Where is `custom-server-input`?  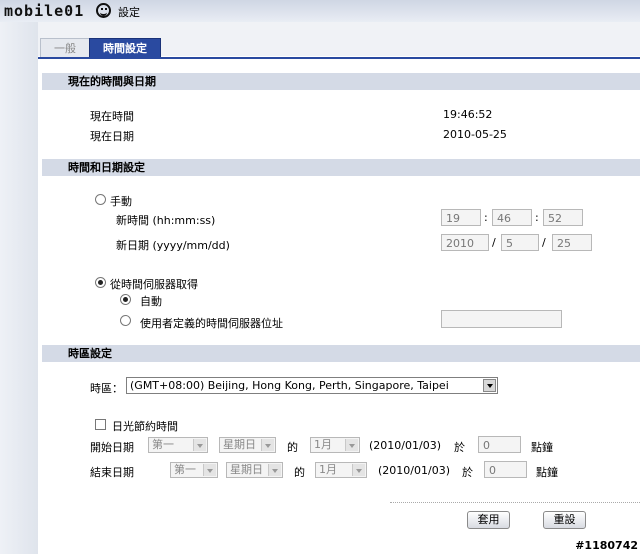
custom-server-input is located at coordinates (501, 319).